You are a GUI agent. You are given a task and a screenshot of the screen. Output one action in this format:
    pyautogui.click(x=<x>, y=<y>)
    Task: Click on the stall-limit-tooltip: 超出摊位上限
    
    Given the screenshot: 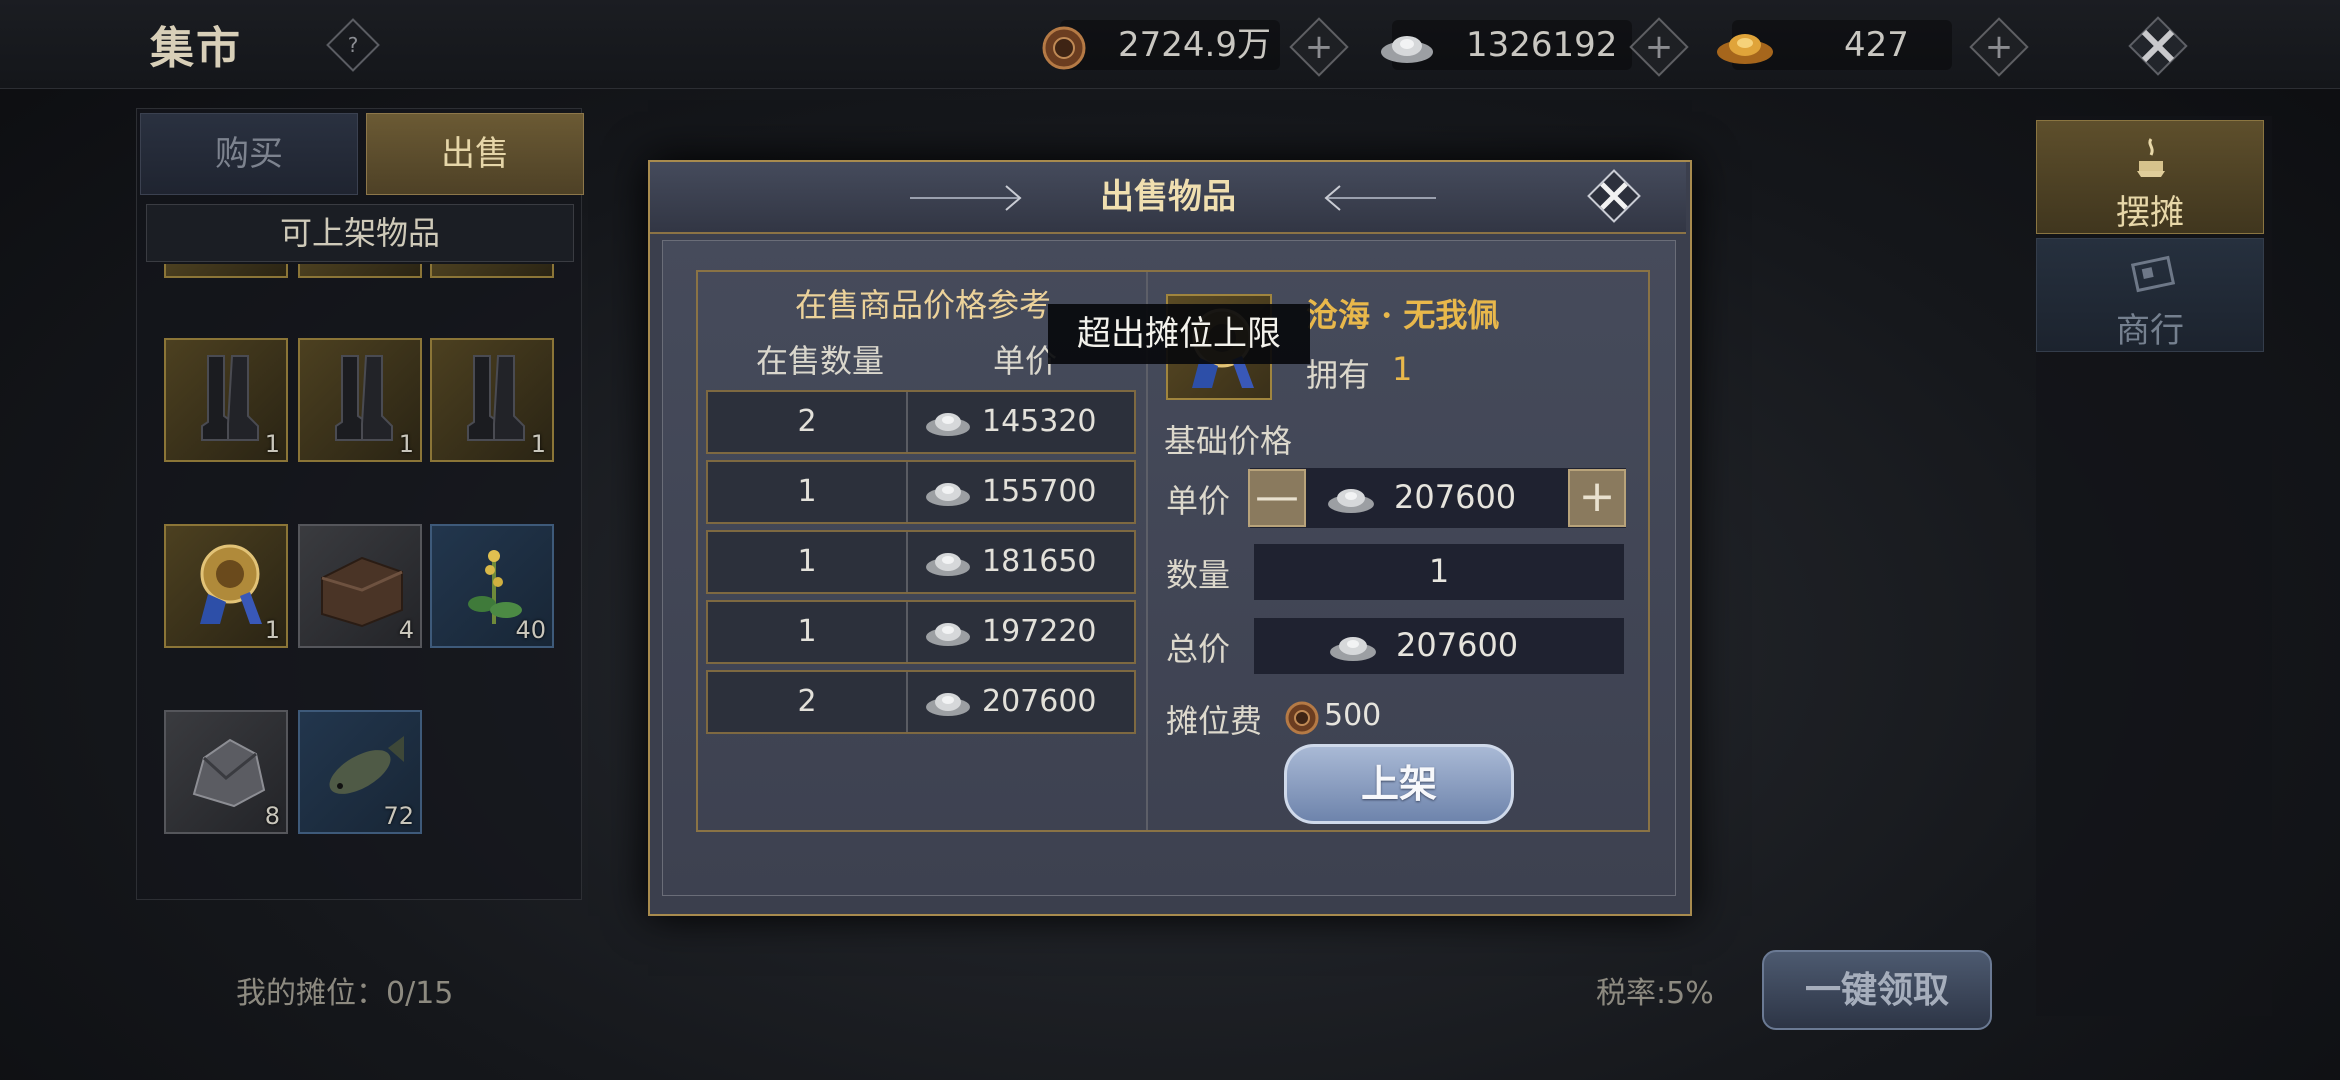 What is the action you would take?
    pyautogui.click(x=1179, y=334)
    